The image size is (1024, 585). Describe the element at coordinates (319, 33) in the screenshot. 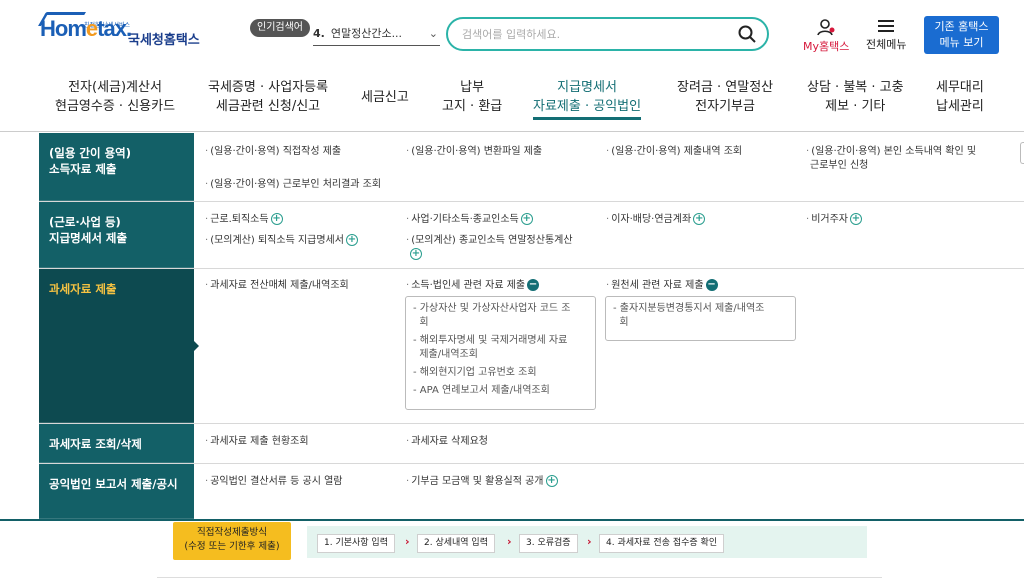

I see `popular-search-rank: 4.` at that location.